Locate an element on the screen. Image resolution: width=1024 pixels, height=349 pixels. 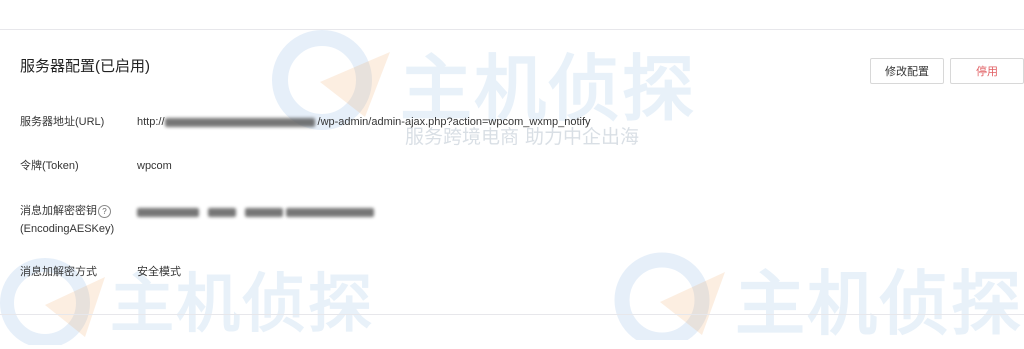
mode-label: 消息加解密方式 is located at coordinates (58, 272).